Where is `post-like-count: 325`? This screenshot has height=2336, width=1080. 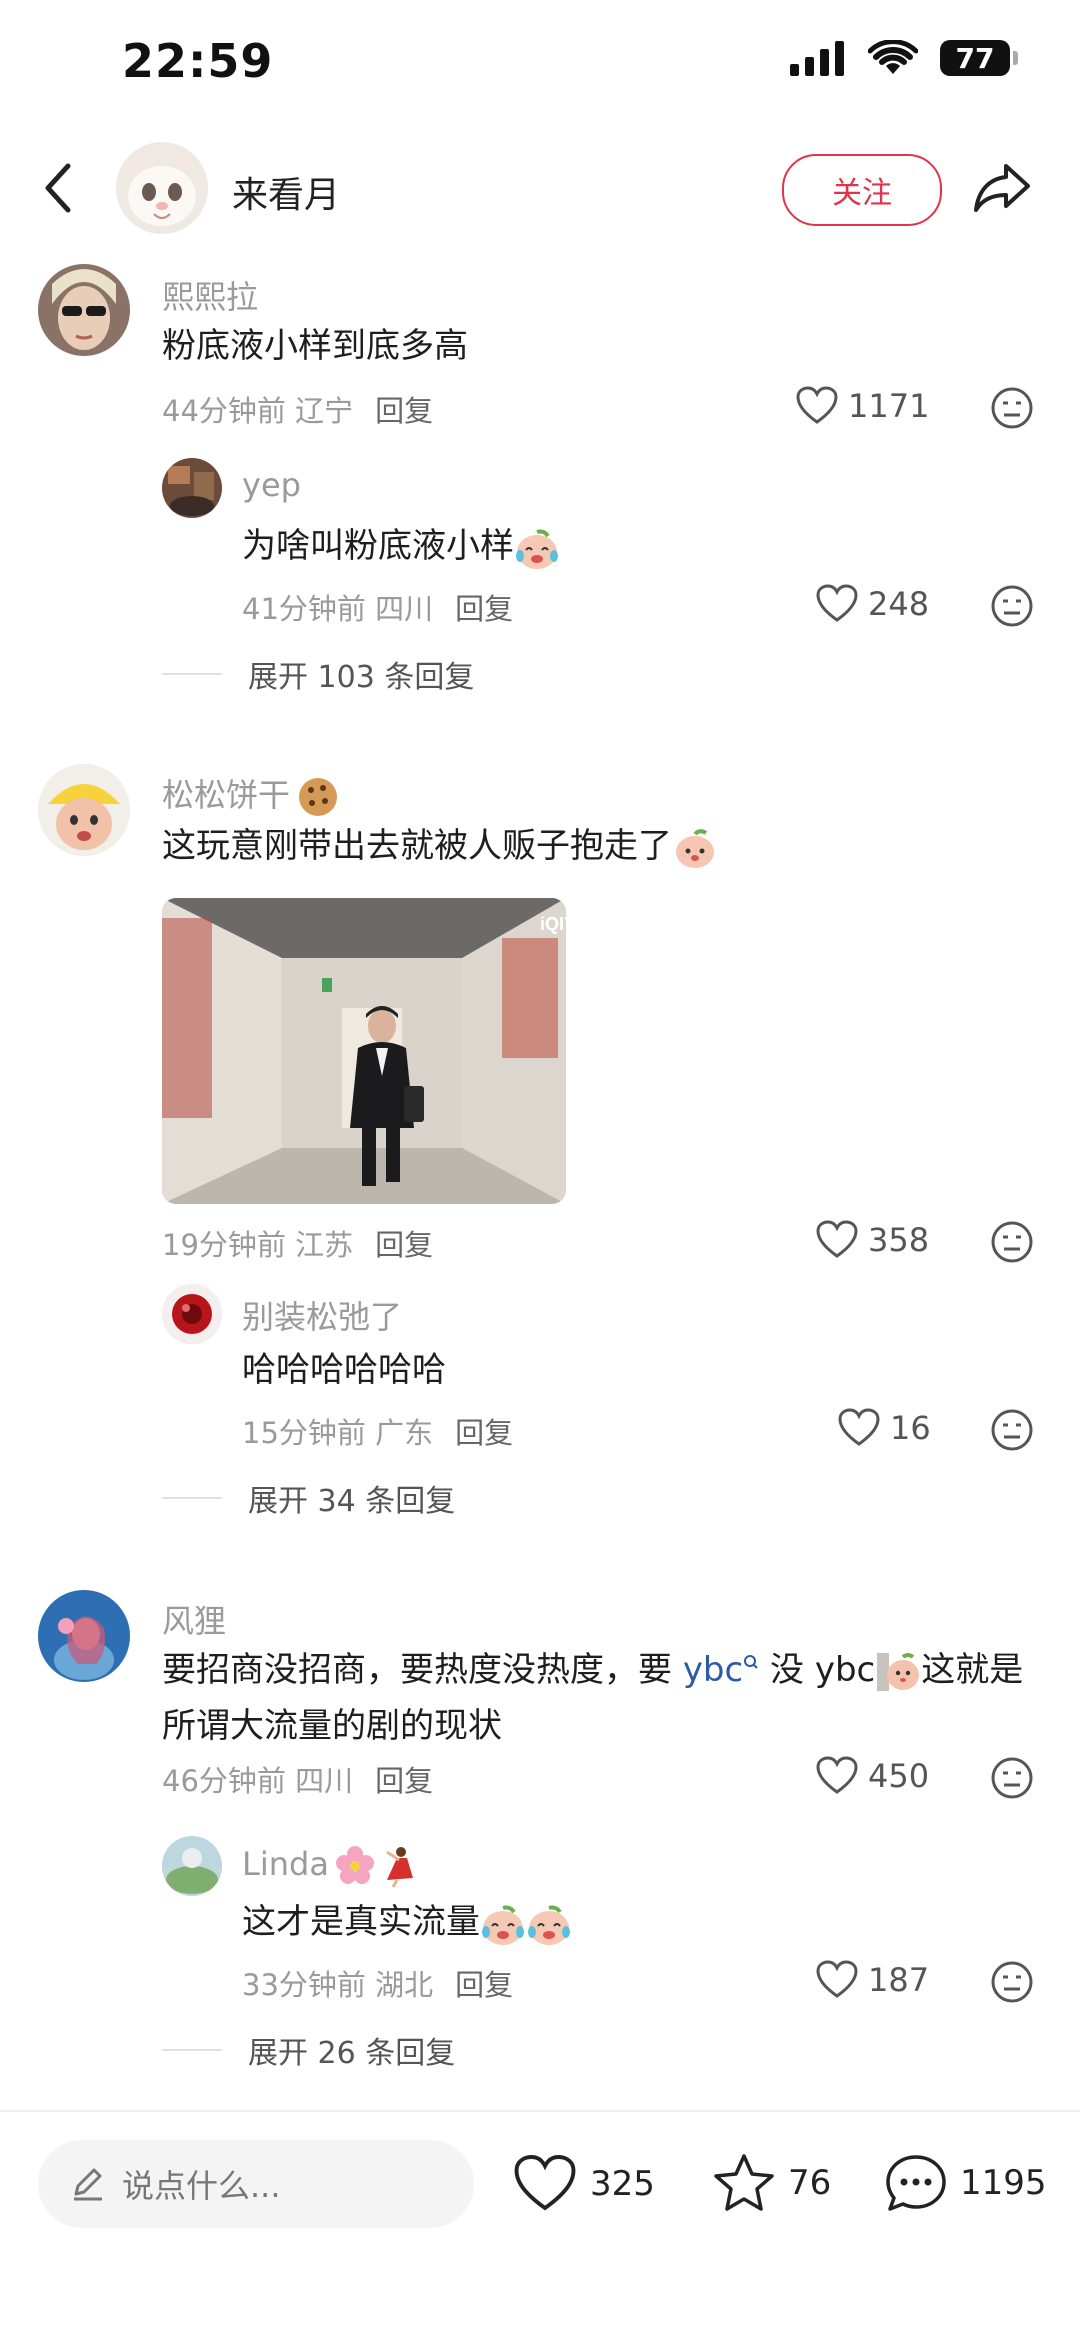 post-like-count: 325 is located at coordinates (622, 2184).